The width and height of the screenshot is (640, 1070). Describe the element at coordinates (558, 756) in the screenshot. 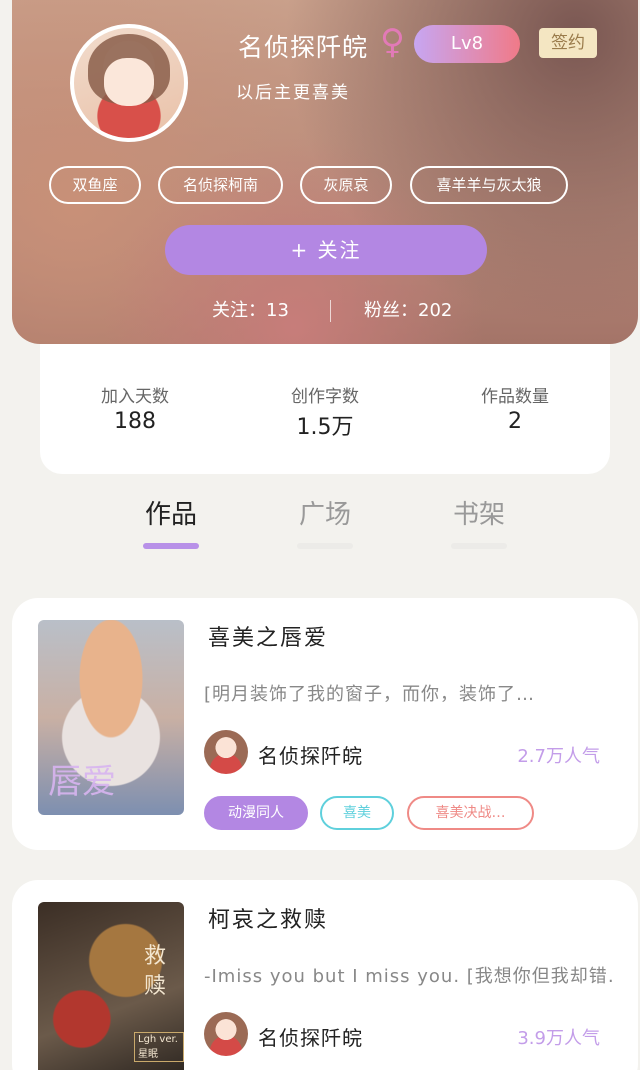

I see `popularity-count: 2.7万人气` at that location.